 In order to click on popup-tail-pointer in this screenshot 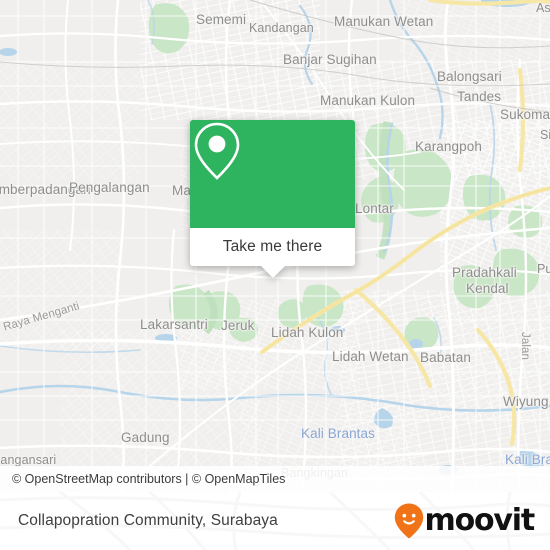, I will do `click(272, 272)`.